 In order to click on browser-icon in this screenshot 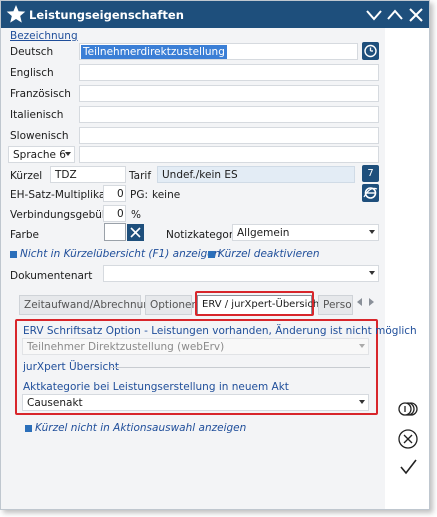, I will do `click(370, 193)`.